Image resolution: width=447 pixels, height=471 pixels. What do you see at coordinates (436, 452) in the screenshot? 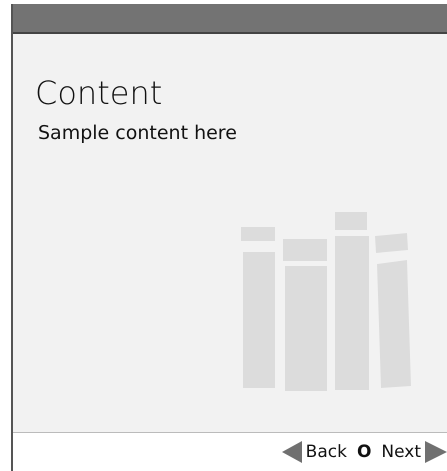
I see `right-triangle-icon` at bounding box center [436, 452].